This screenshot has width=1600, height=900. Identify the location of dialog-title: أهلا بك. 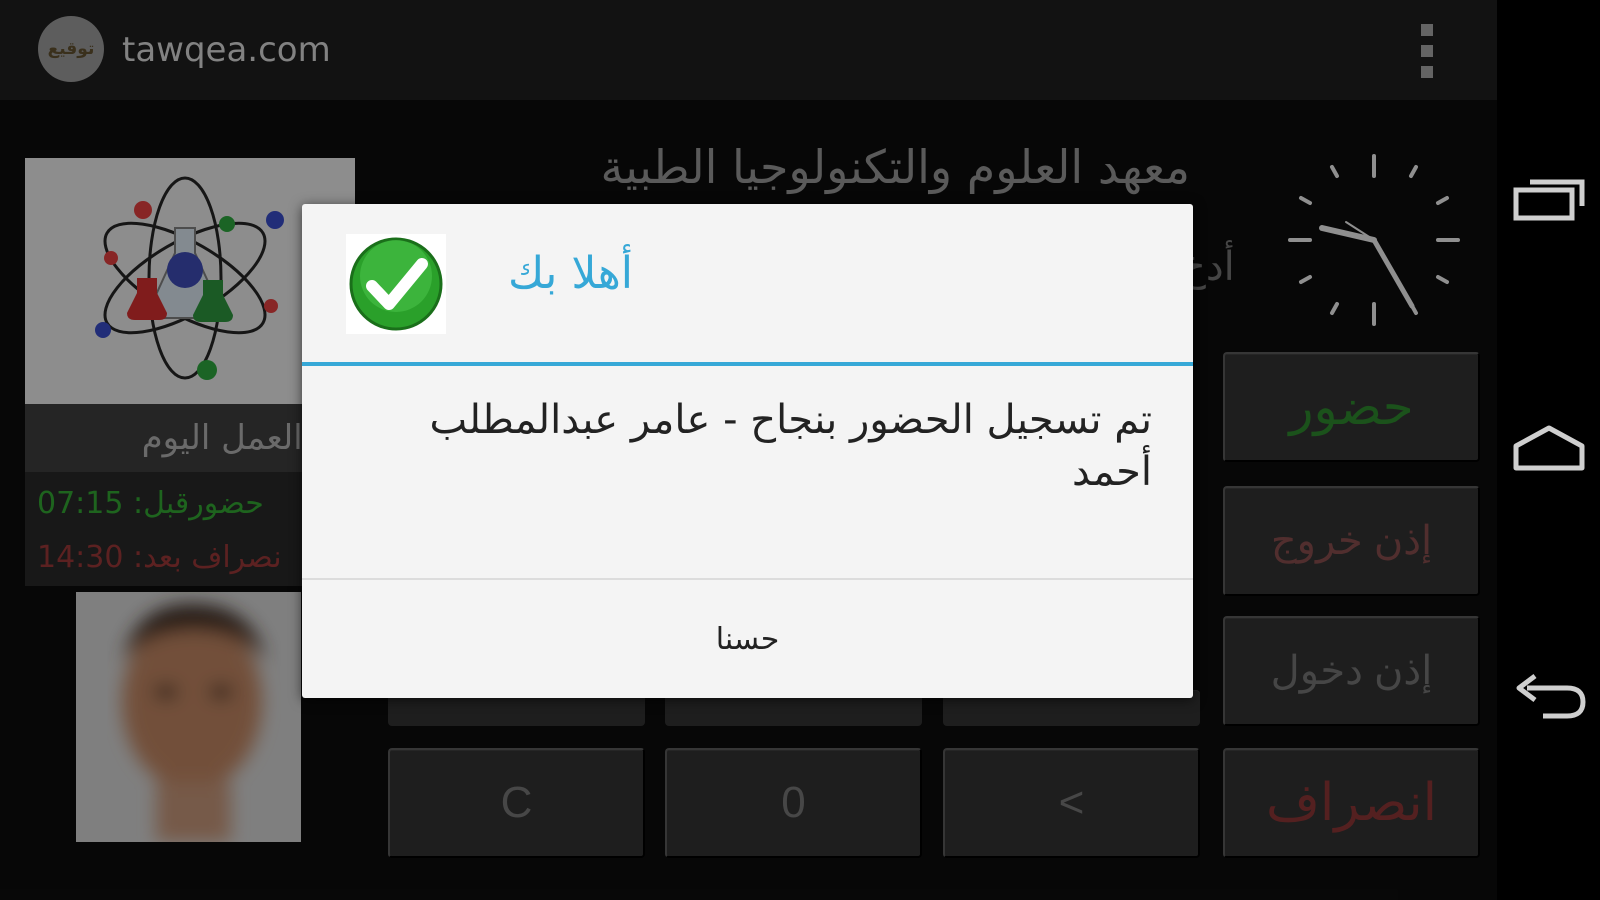
(570, 273).